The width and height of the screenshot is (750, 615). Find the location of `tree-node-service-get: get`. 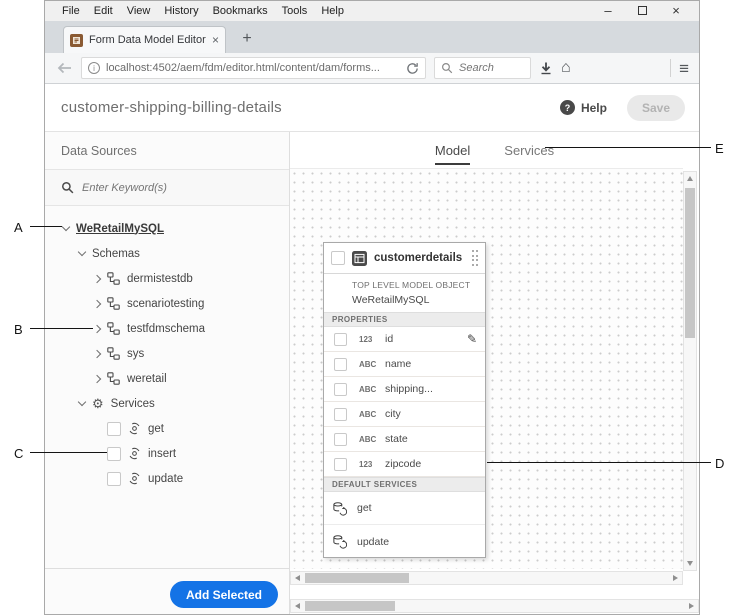

tree-node-service-get: get is located at coordinates (167, 428).